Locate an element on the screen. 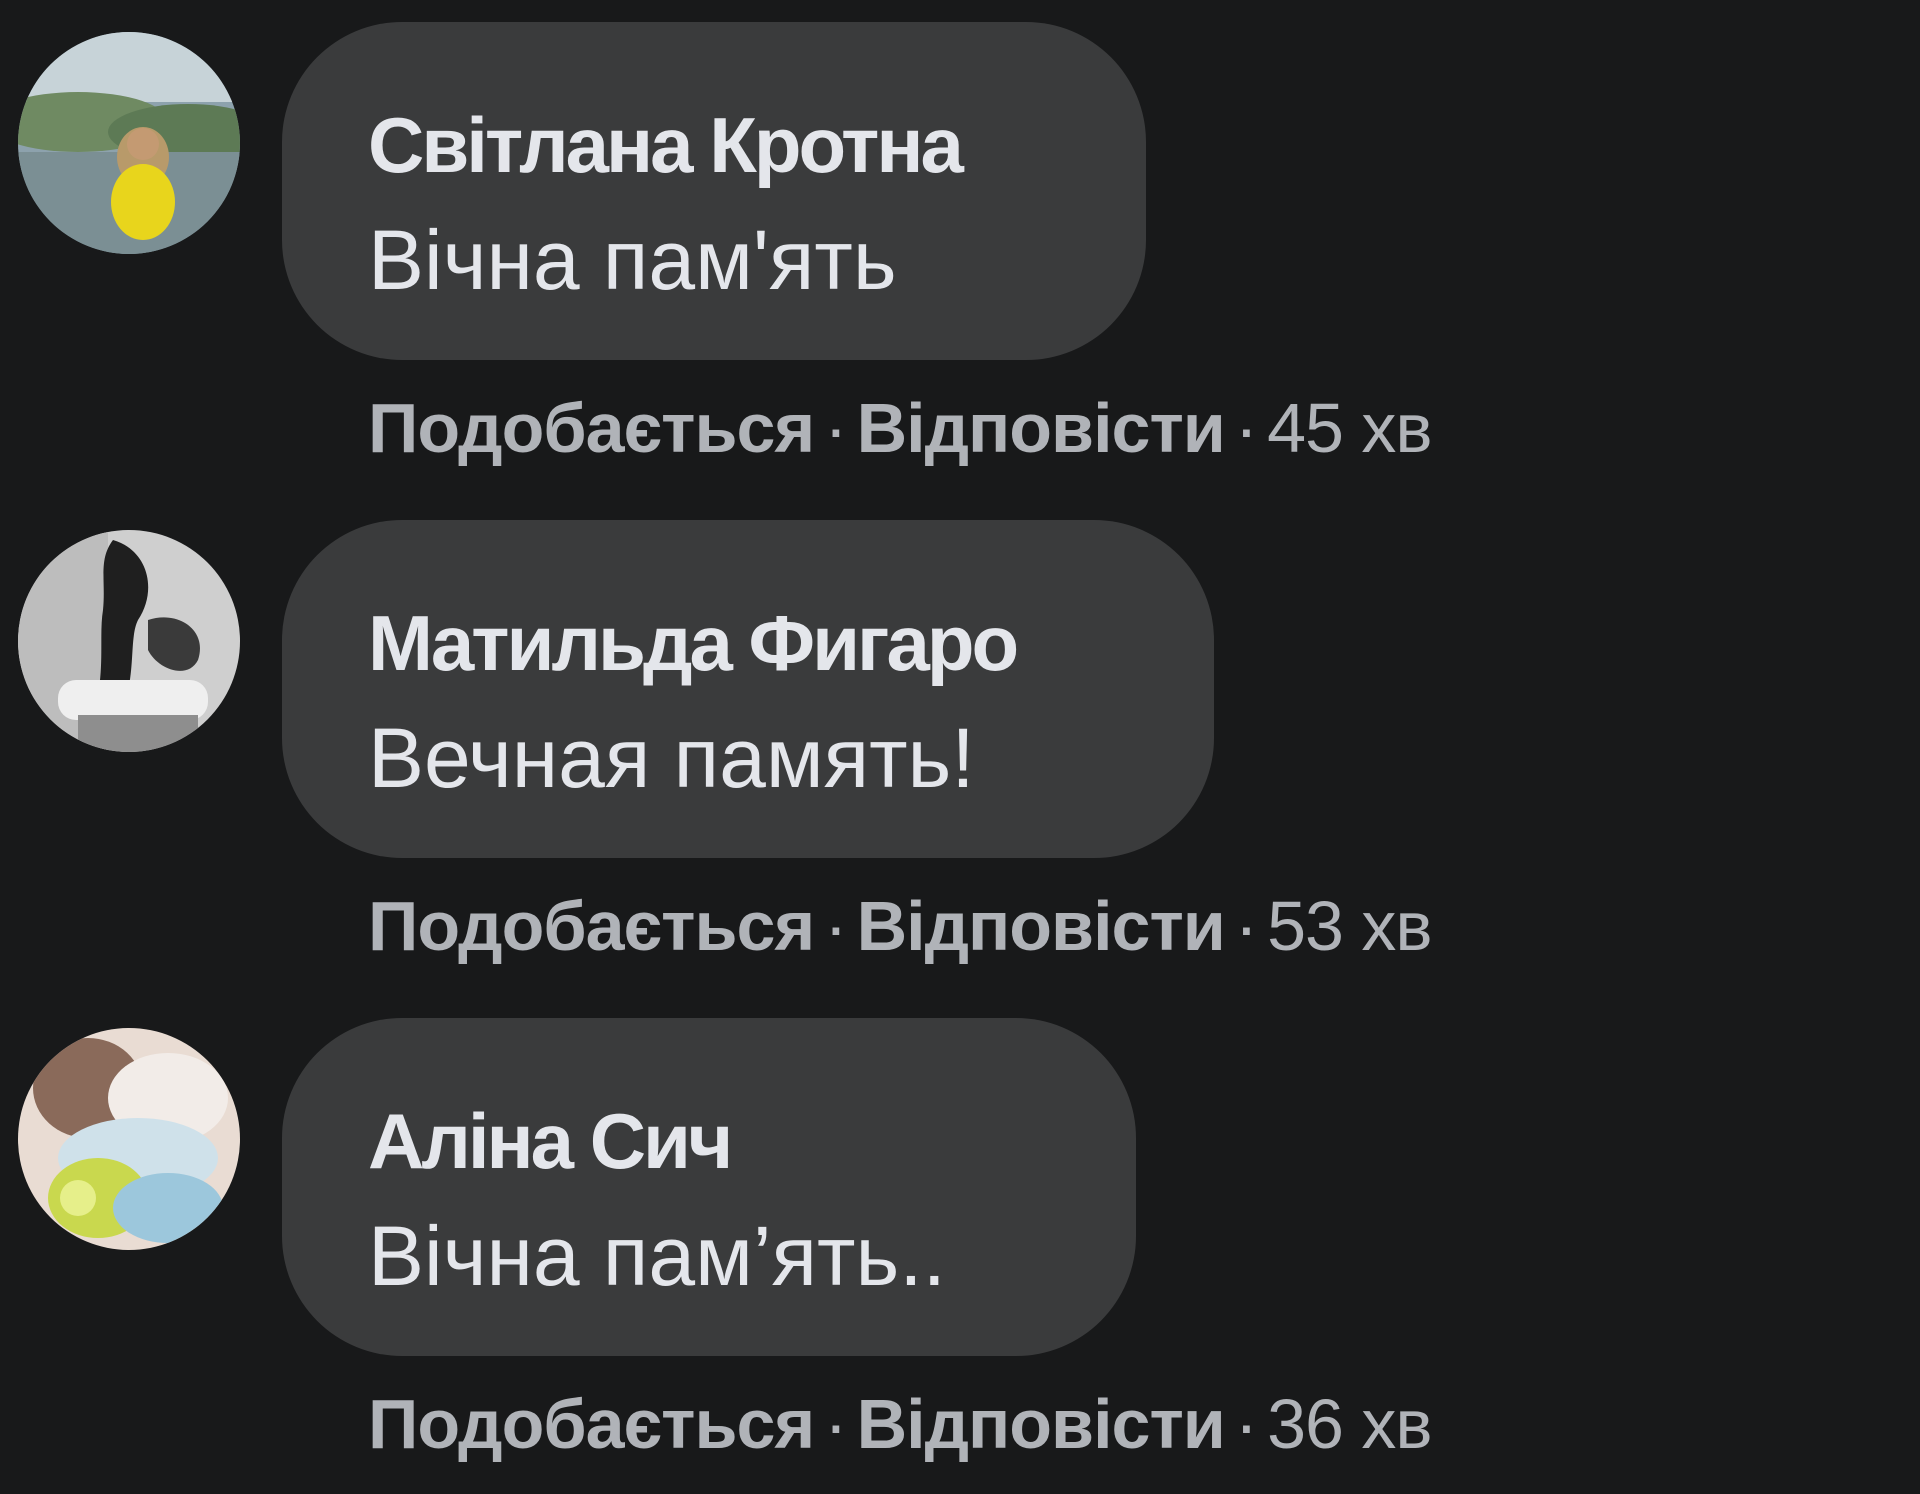 The image size is (1920, 1494). comment-author: Матильда Фигаро is located at coordinates (693, 643).